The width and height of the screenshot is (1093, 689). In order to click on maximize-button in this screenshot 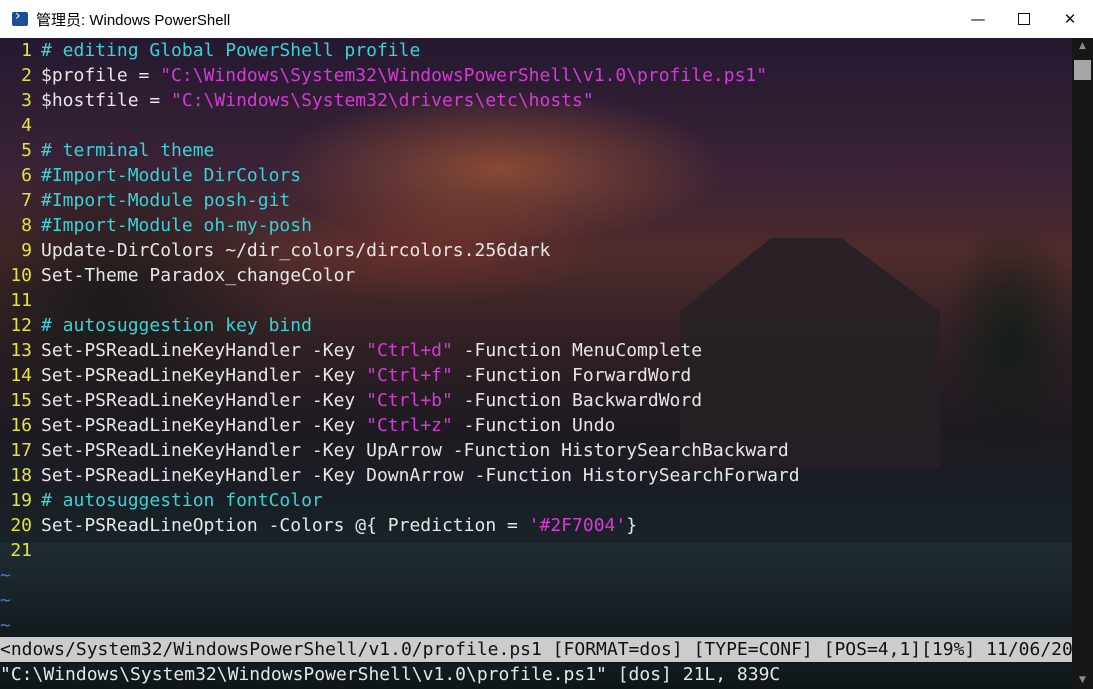, I will do `click(1024, 19)`.